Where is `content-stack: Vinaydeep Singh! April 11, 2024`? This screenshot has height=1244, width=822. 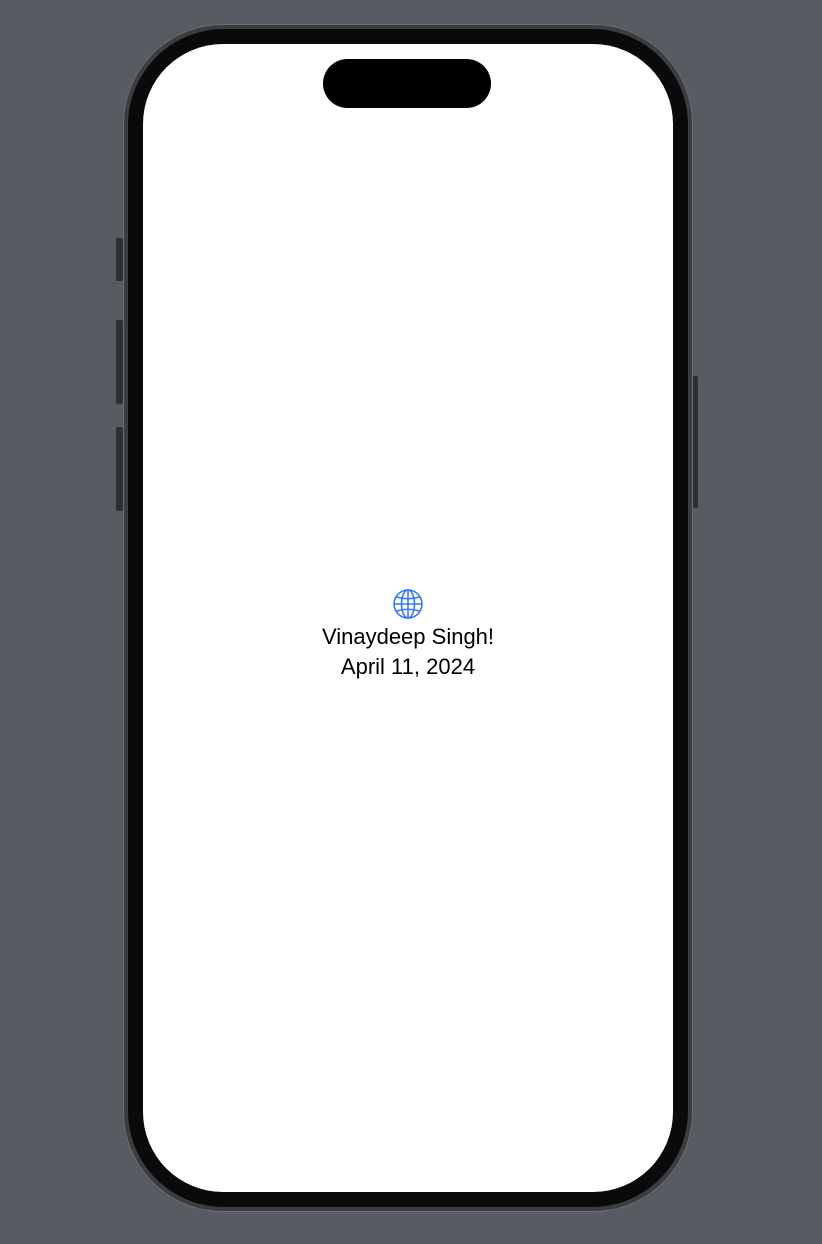 content-stack: Vinaydeep Singh! April 11, 2024 is located at coordinates (408, 635).